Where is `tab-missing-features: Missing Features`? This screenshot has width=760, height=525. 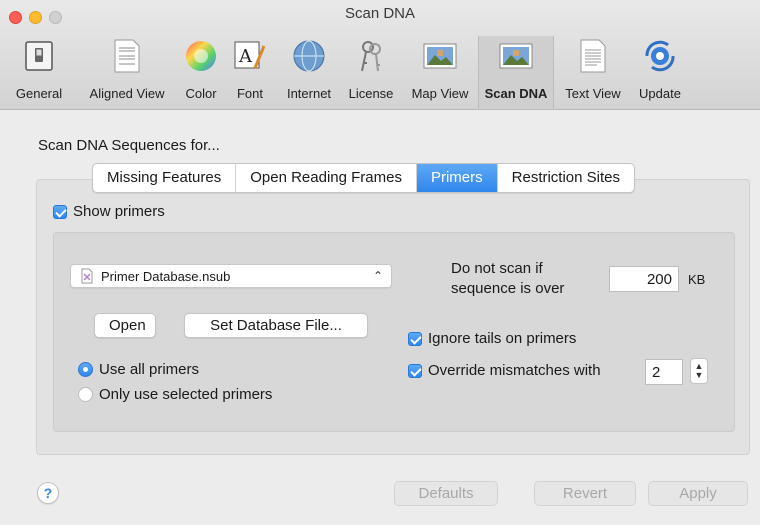 tab-missing-features: Missing Features is located at coordinates (165, 178).